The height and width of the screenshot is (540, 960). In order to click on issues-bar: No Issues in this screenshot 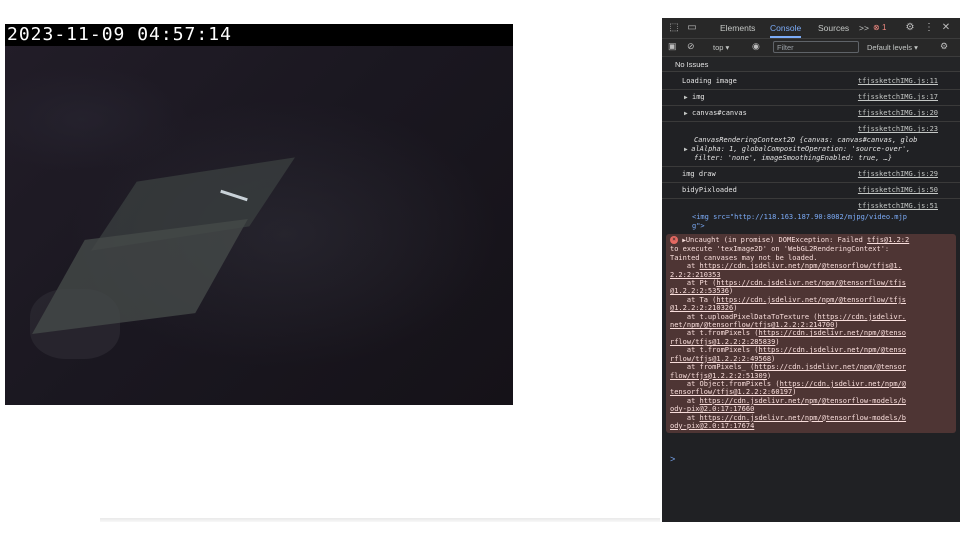, I will do `click(811, 64)`.